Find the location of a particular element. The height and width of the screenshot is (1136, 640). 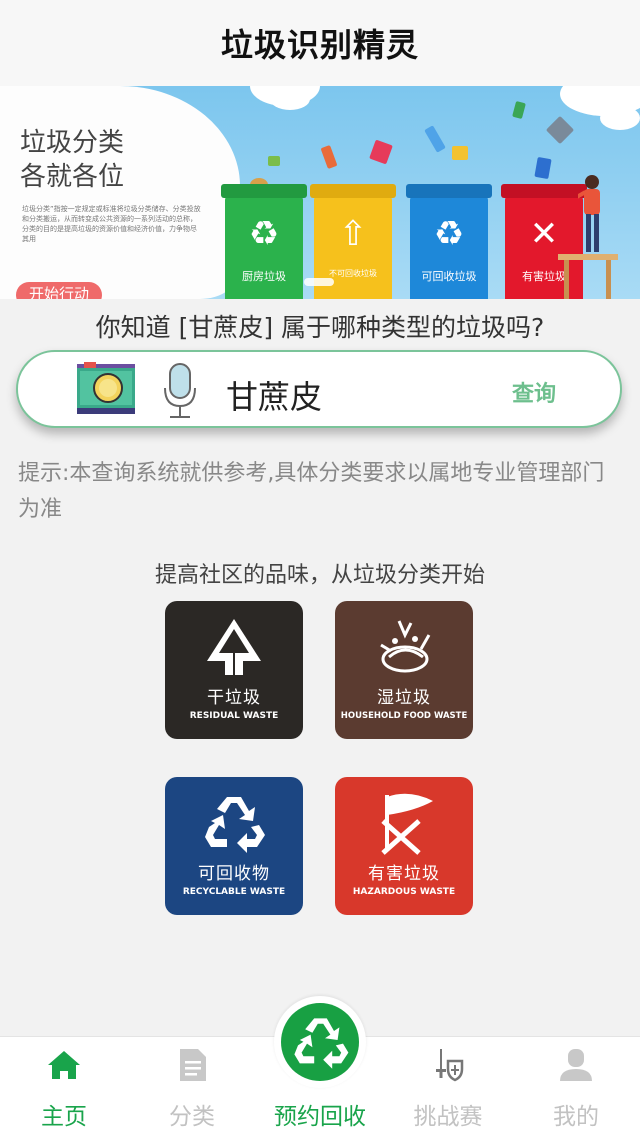

category-english-name: RESIDUAL WASTE is located at coordinates (234, 716).